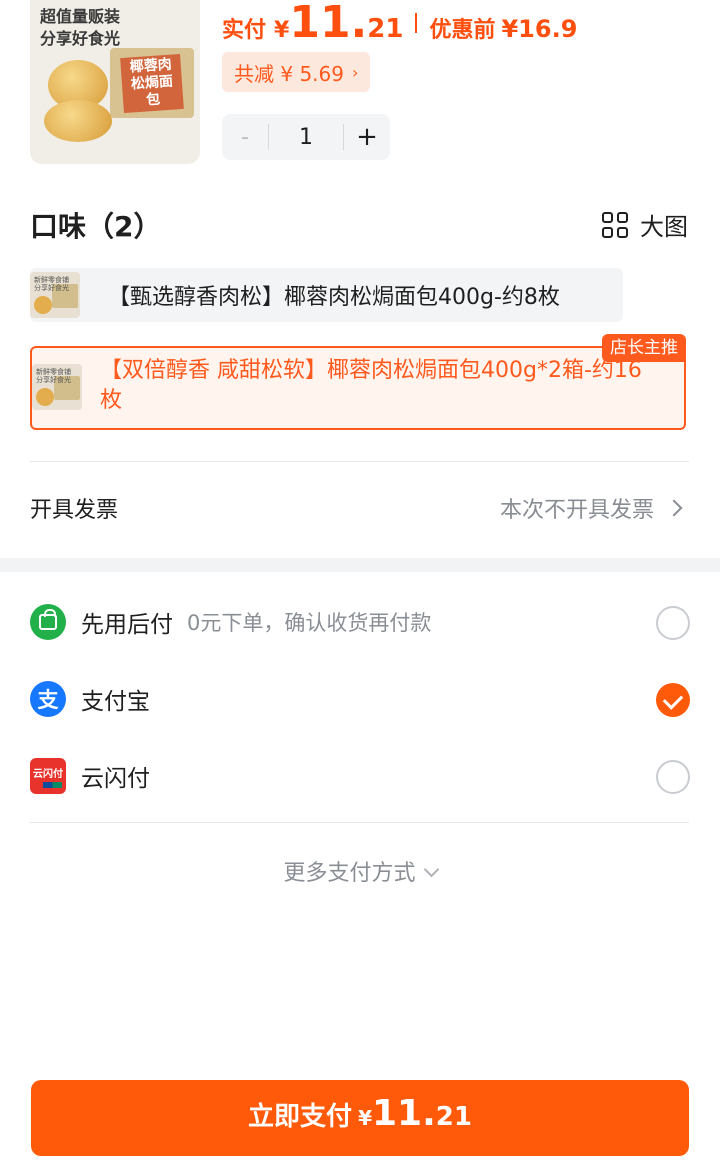 This screenshot has width=720, height=1173. What do you see at coordinates (289, 73) in the screenshot?
I see `discount-text: 共减 ¥ 5.69` at bounding box center [289, 73].